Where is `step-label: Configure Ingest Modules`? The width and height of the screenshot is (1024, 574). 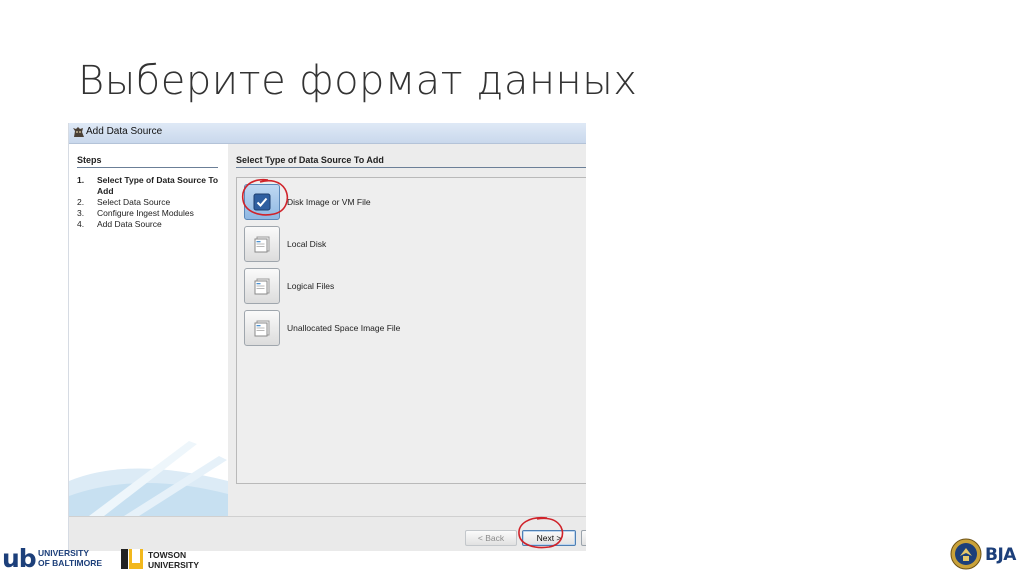 step-label: Configure Ingest Modules is located at coordinates (145, 213).